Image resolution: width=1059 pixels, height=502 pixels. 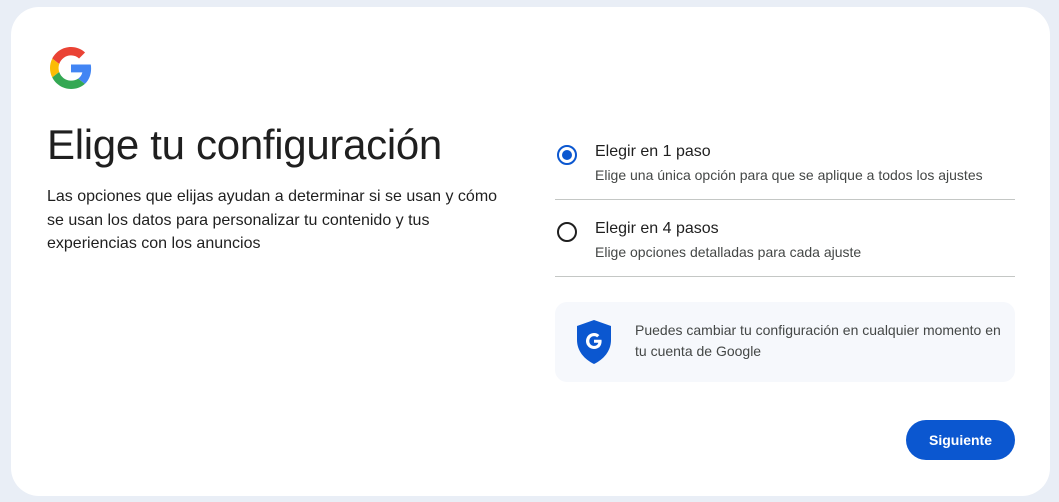 I want to click on option-title: Elegir en 1 paso, so click(x=653, y=151).